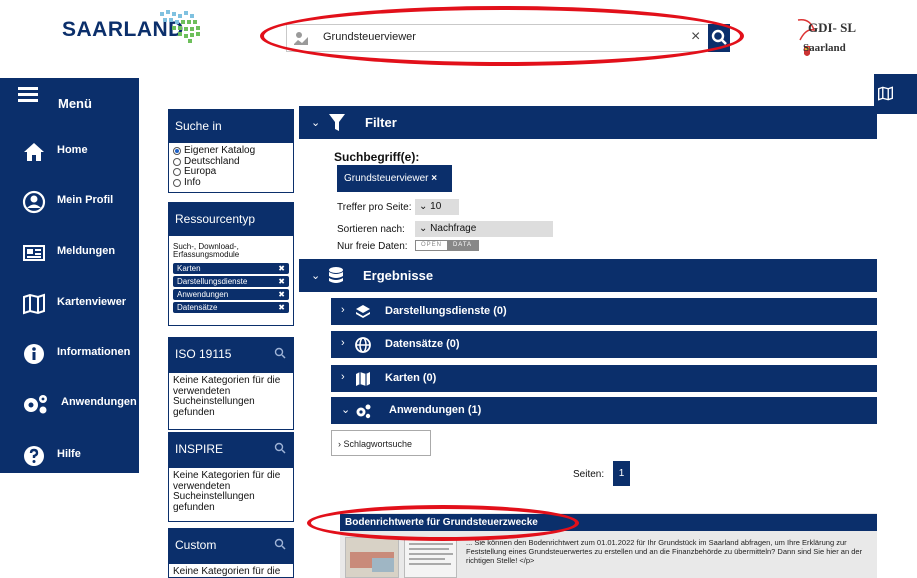 This screenshot has height=578, width=917. I want to click on menu-label: Menü, so click(75, 103).